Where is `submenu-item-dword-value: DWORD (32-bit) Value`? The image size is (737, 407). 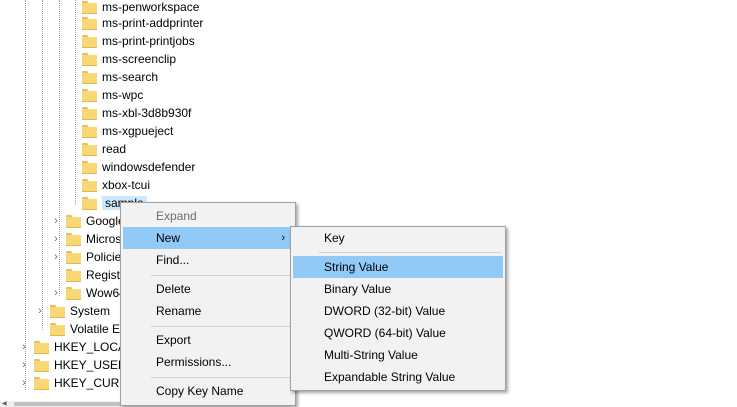
submenu-item-dword-value: DWORD (32-bit) Value is located at coordinates (398, 311).